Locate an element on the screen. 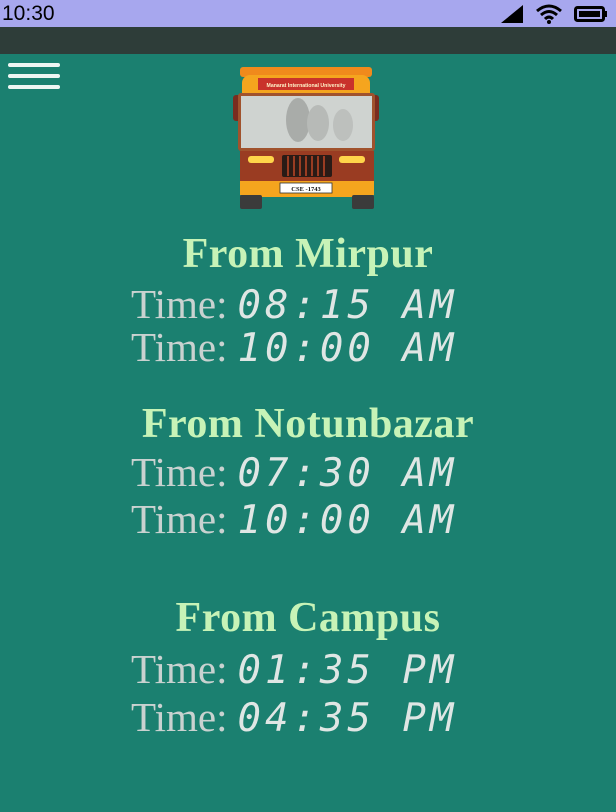 This screenshot has width=616, height=812. time-value: 04:35 PM is located at coordinates (347, 718).